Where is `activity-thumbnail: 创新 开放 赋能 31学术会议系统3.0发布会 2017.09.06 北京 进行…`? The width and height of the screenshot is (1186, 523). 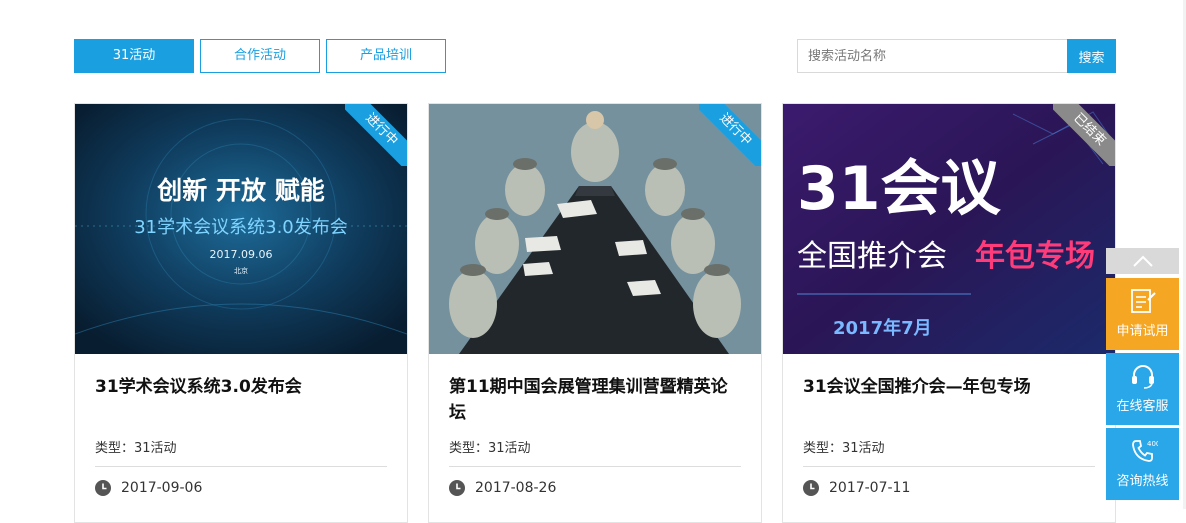
activity-thumbnail: 创新 开放 赋能 31学术会议系统3.0发布会 2017.09.06 北京 进行… is located at coordinates (241, 229).